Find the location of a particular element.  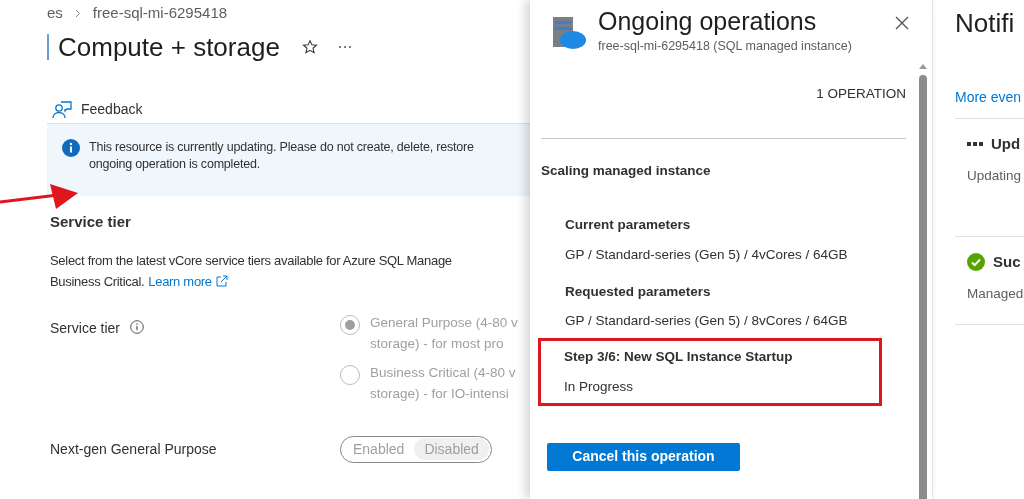

external-link-icon is located at coordinates (221, 281).